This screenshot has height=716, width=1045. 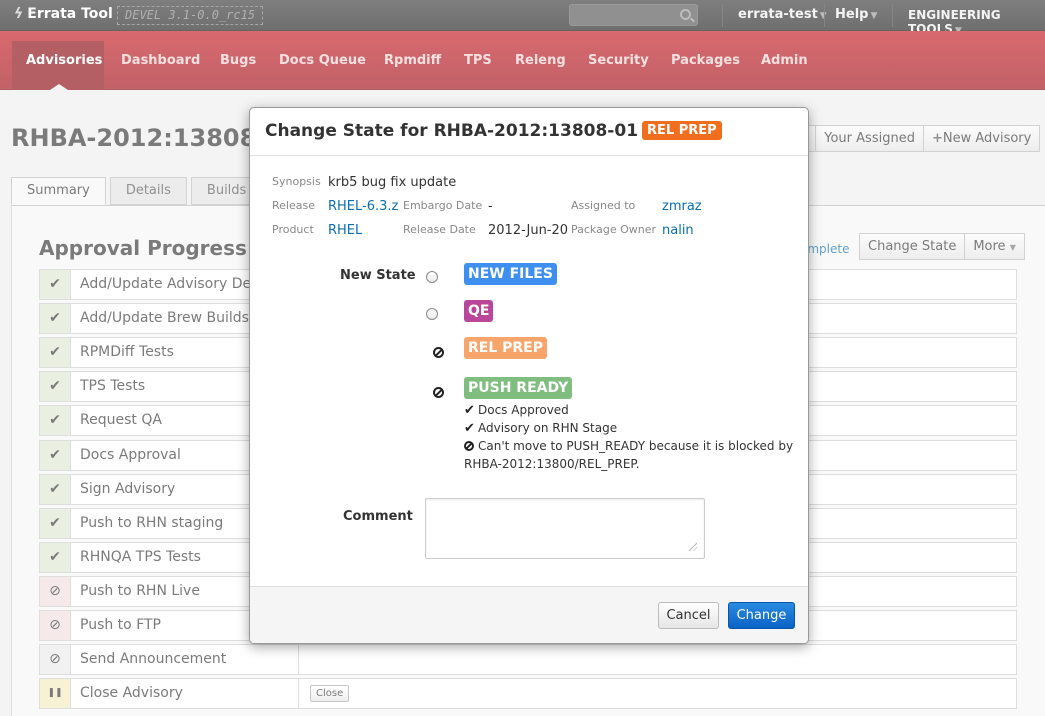 I want to click on embargo-date-key: Embargo Date, so click(x=443, y=205).